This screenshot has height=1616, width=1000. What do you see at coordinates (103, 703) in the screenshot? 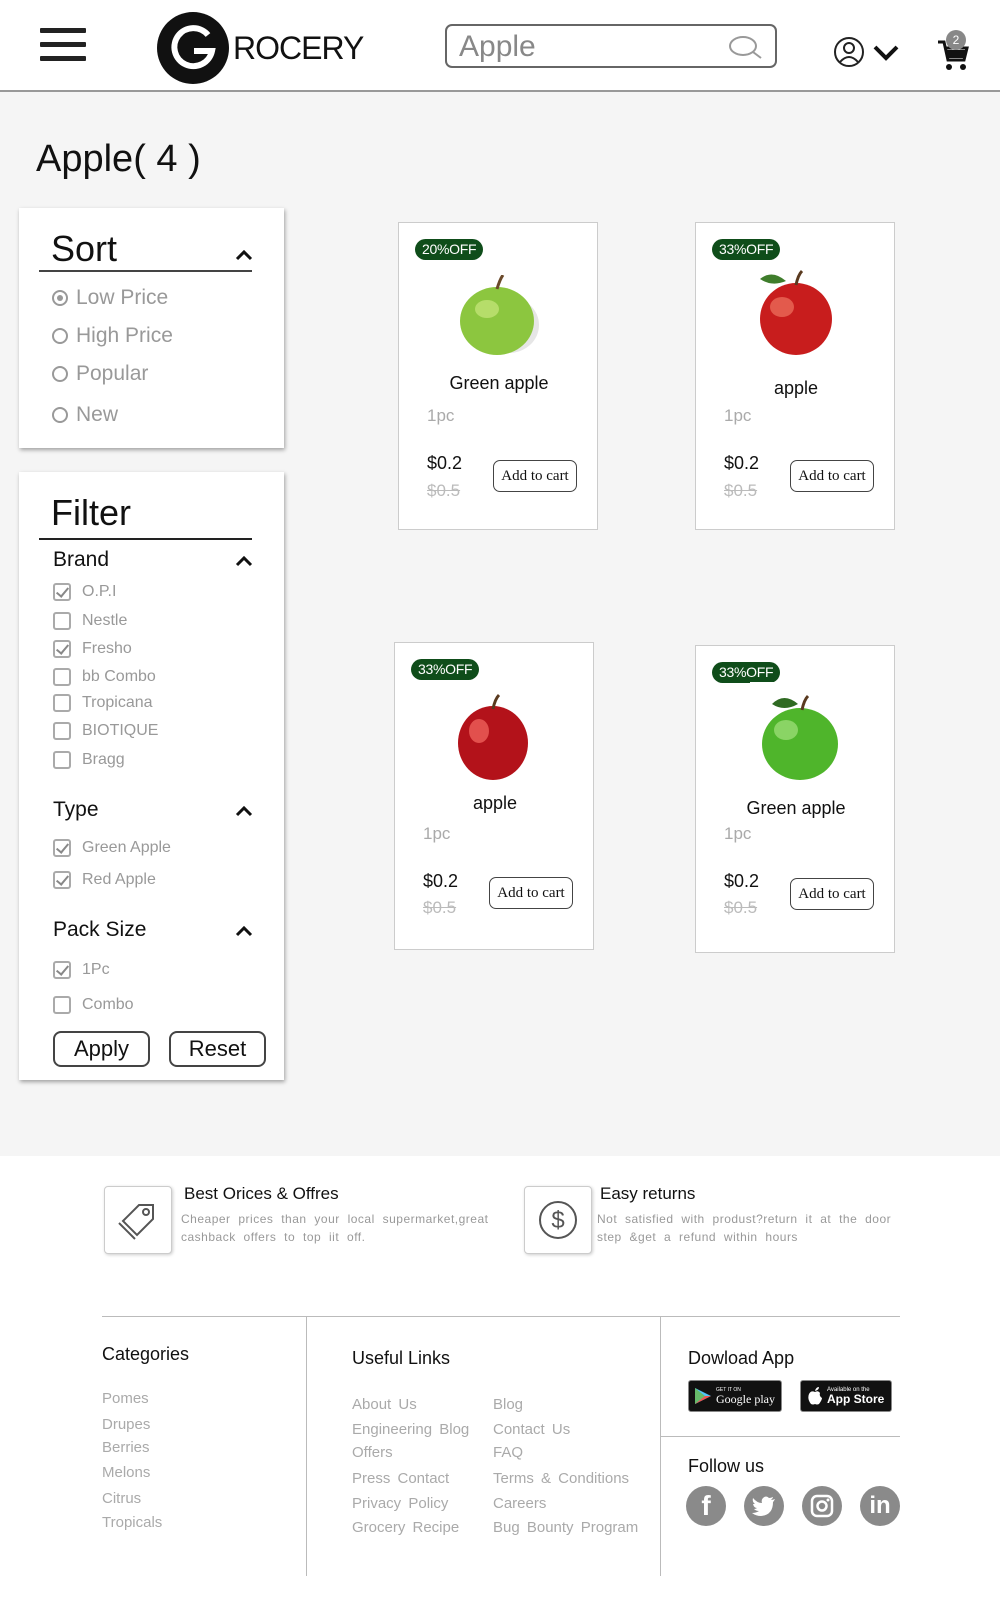
I see `brand-option-tropicana: Tropicana` at bounding box center [103, 703].